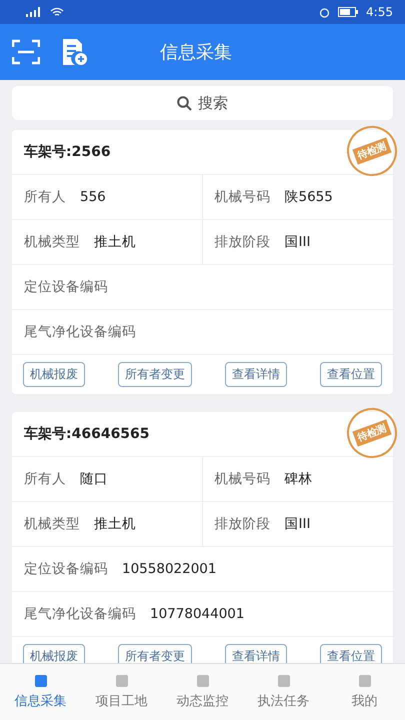  I want to click on tab-item: 执法任务, so click(283, 692).